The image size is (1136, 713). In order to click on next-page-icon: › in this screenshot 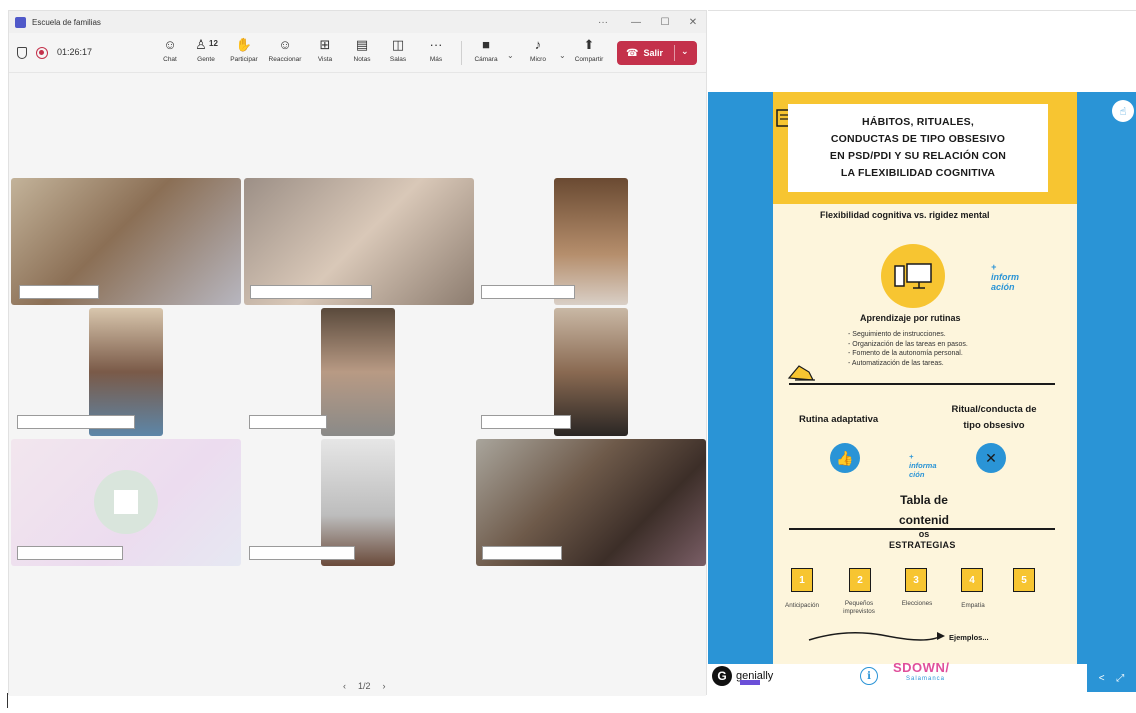, I will do `click(384, 686)`.